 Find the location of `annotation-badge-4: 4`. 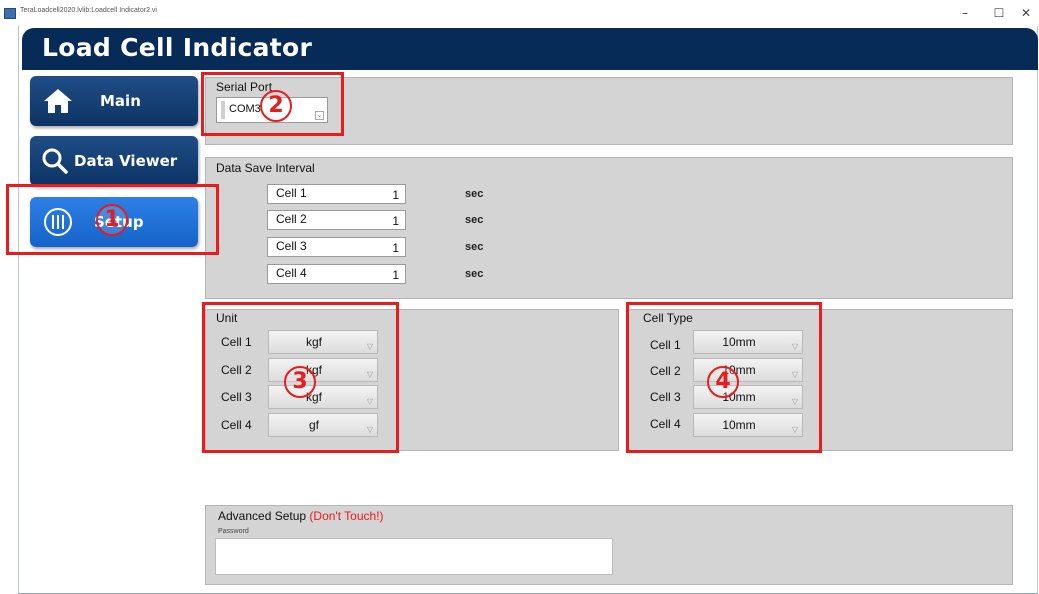

annotation-badge-4: 4 is located at coordinates (723, 382).